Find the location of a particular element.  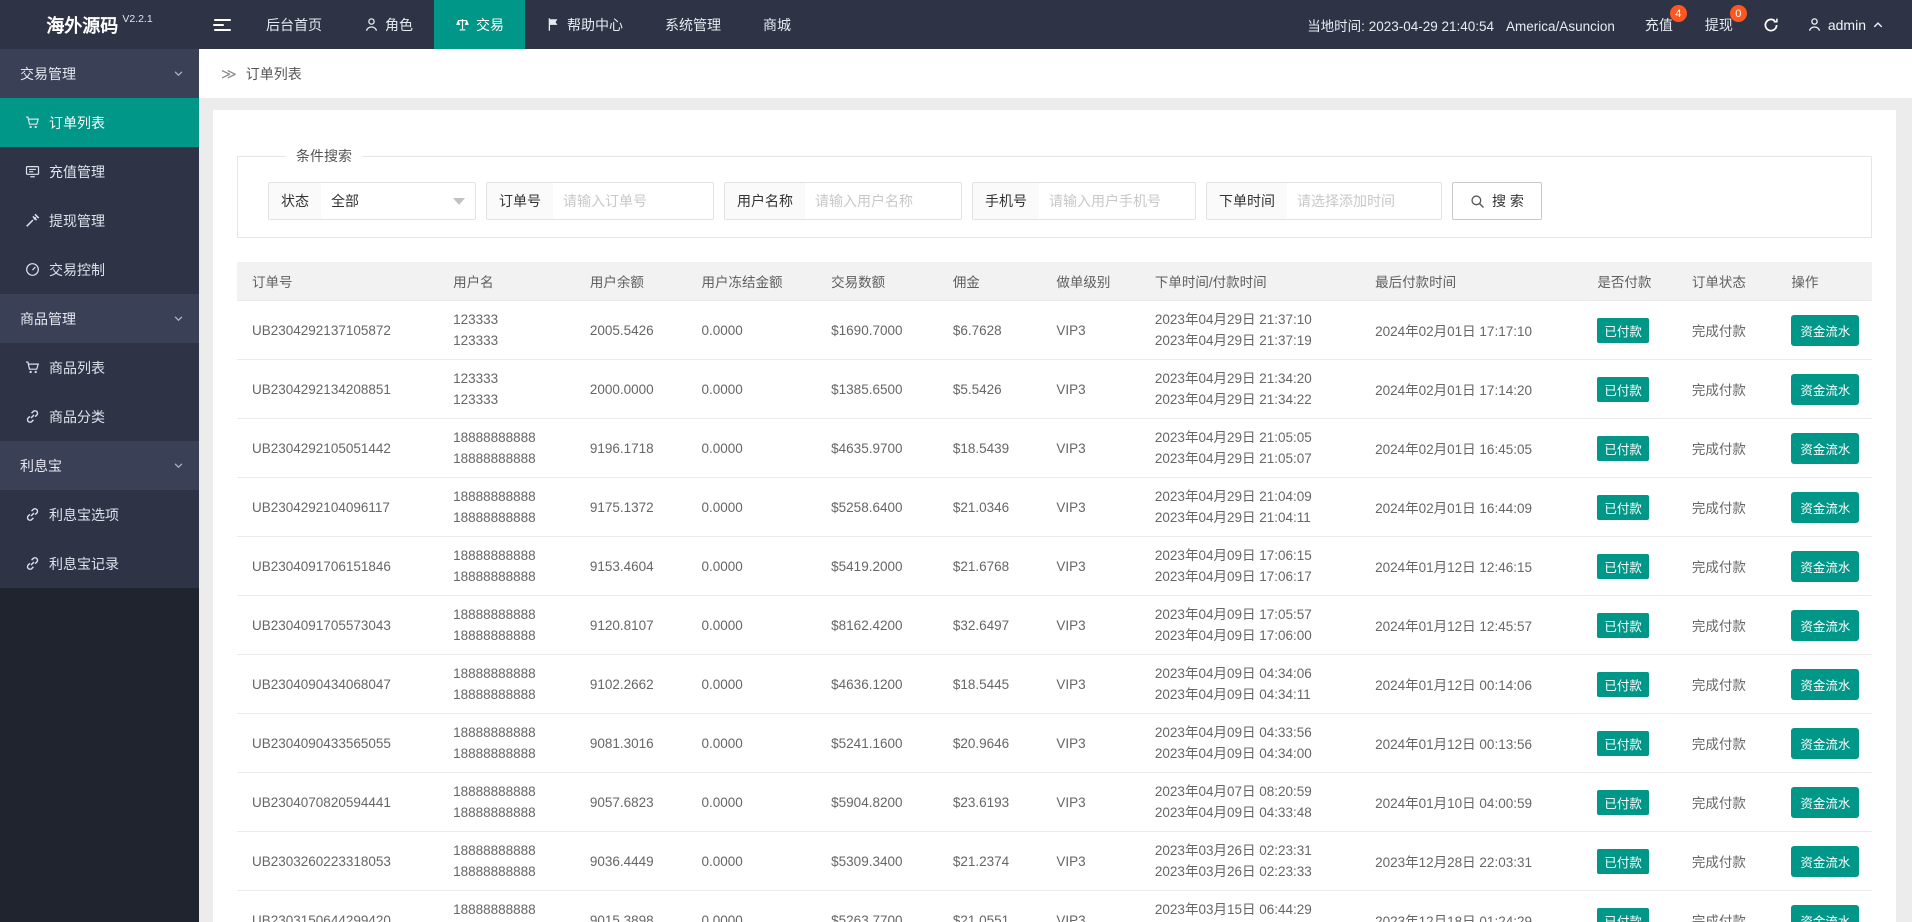

gavel-icon is located at coordinates (32, 220).